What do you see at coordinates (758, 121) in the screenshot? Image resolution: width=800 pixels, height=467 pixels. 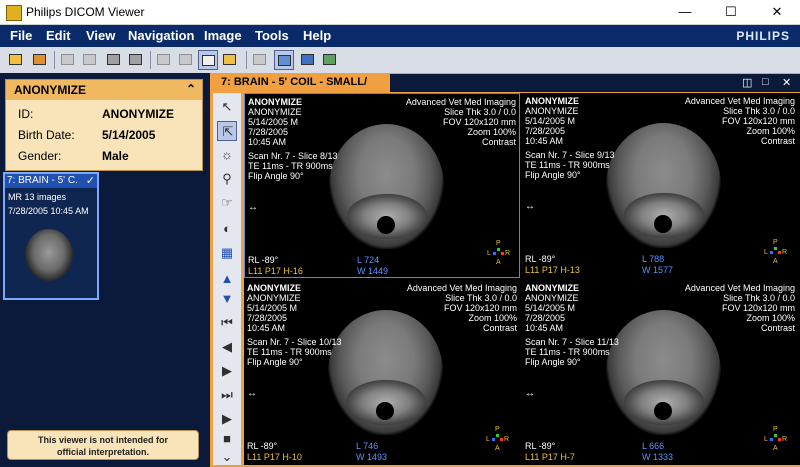 I see `overlay-fov: FOV 120x120 mm` at bounding box center [758, 121].